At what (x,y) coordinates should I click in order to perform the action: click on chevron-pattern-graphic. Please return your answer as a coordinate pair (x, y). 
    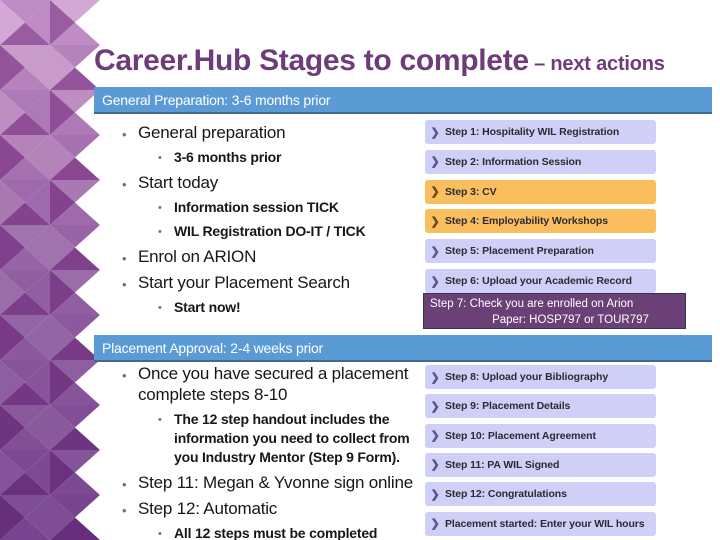
    Looking at the image, I should click on (50, 270).